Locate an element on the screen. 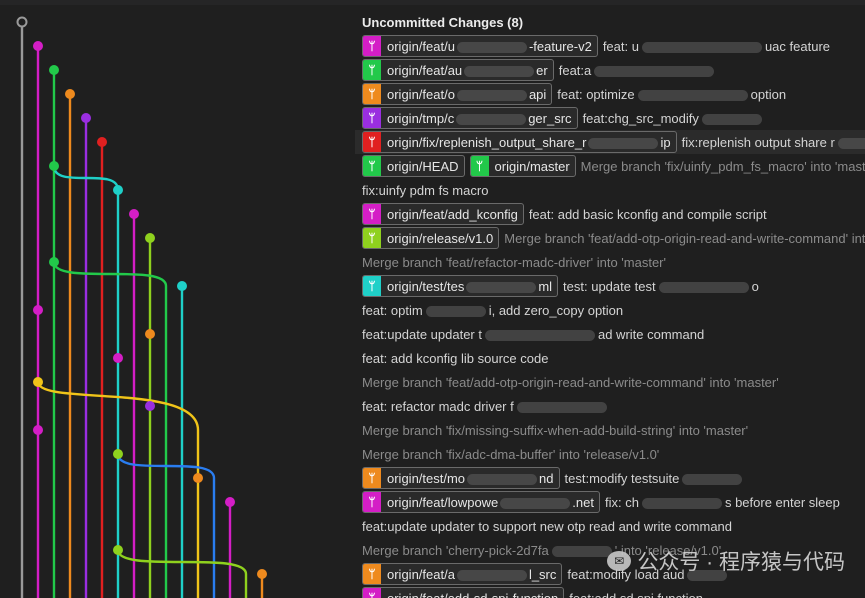 This screenshot has height=598, width=865. commit-row: feat: refactor madc driver f is located at coordinates (610, 406).